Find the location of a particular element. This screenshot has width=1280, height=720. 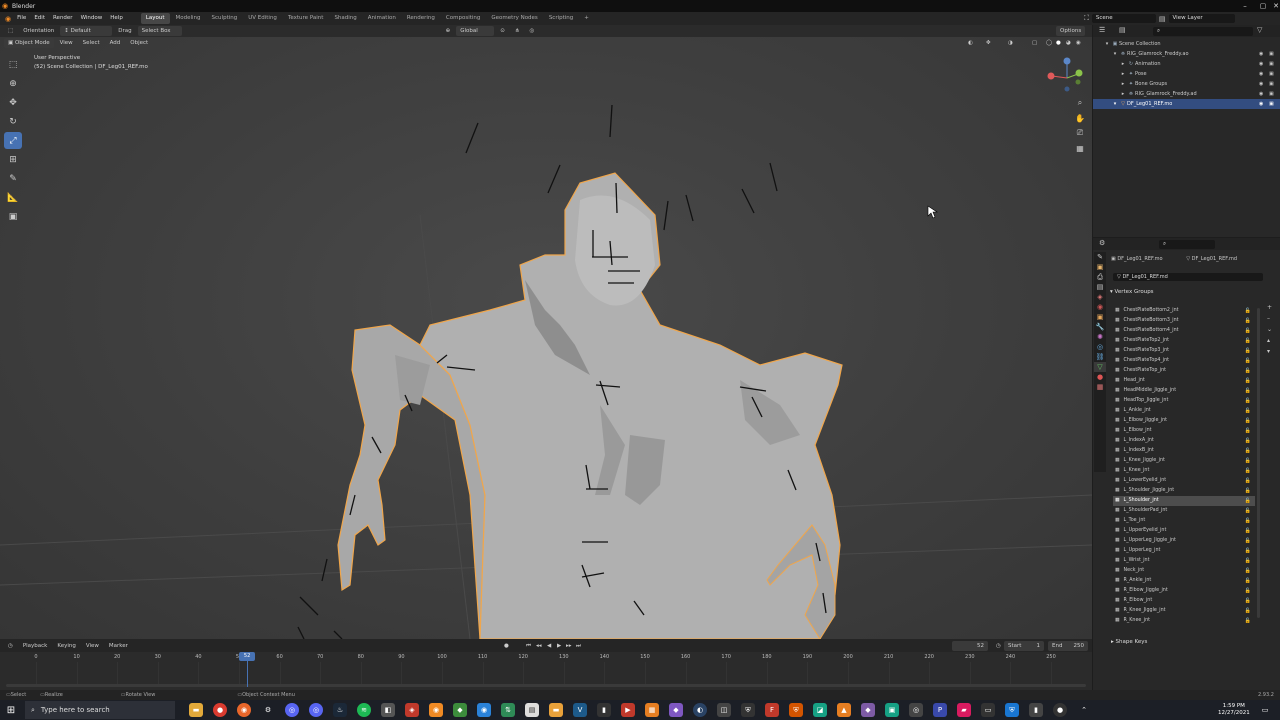

vertex-group-item: ▦ L_UpperEyelid_jnt 🔓 is located at coordinates (1184, 531).